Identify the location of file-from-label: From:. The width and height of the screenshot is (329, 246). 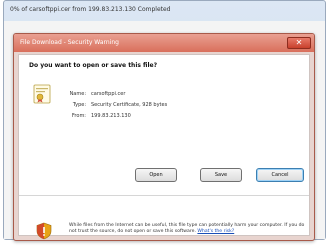
(78, 116).